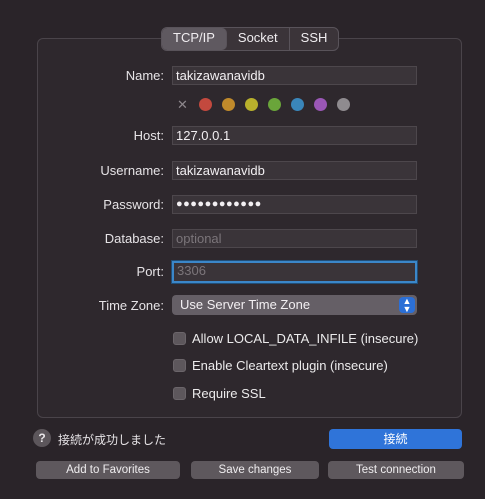  What do you see at coordinates (245, 304) in the screenshot?
I see `time-zone-value: Use Server Time Zone` at bounding box center [245, 304].